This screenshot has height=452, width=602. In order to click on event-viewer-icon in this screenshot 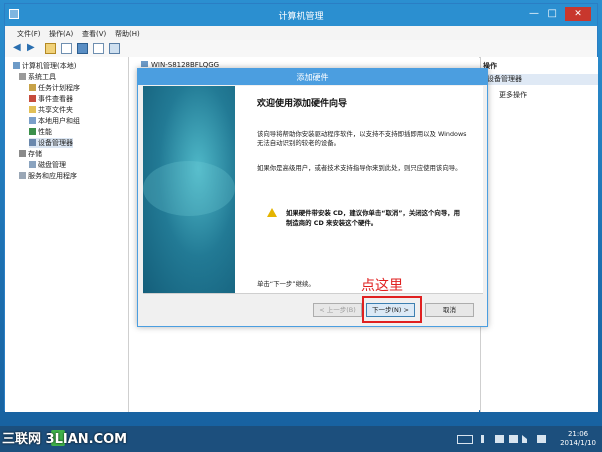, I will do `click(32, 98)`.